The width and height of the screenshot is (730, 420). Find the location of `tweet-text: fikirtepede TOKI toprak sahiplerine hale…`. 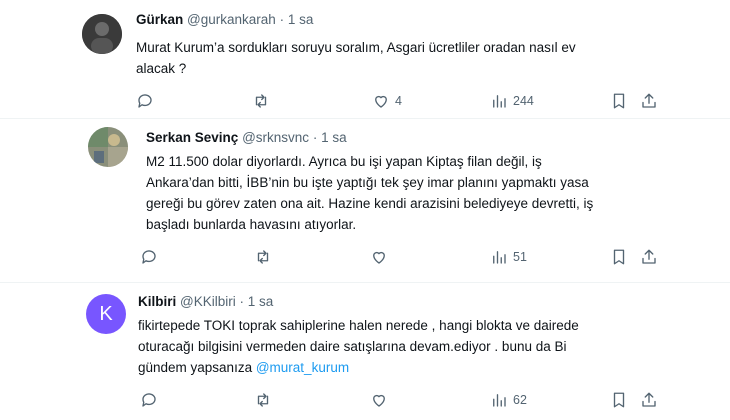

tweet-text: fikirtepede TOKI toprak sahiplerine hale… is located at coordinates (418, 346).